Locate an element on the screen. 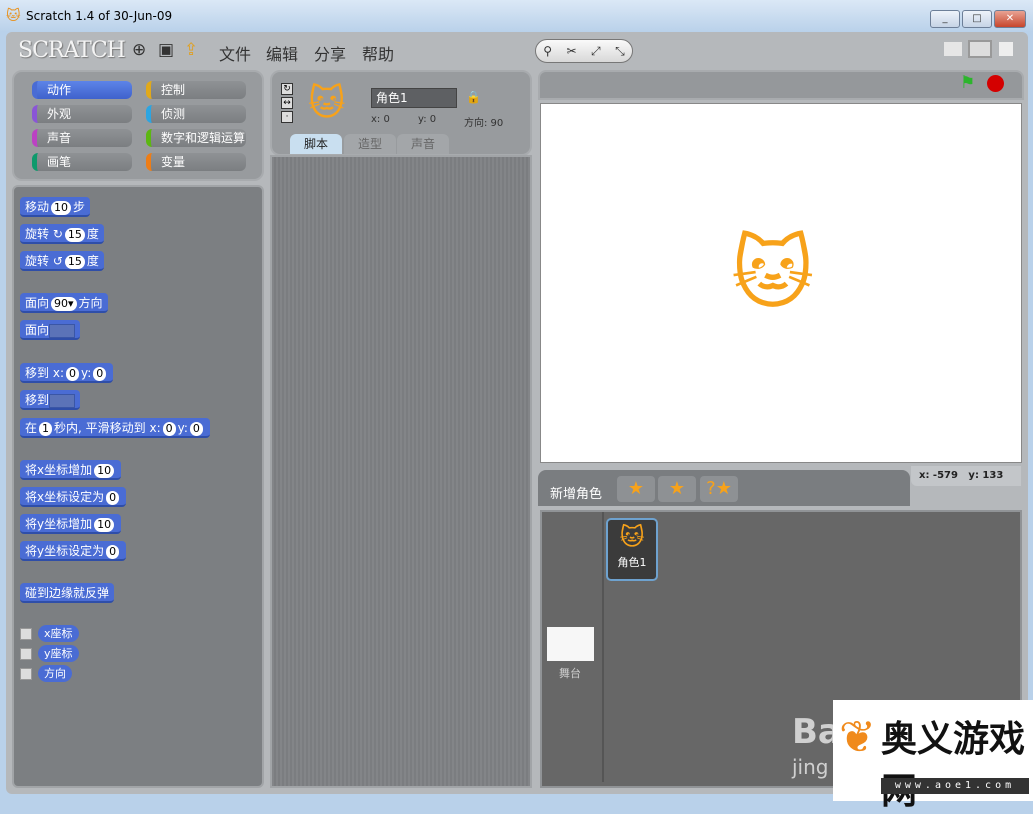 This screenshot has width=1033, height=814. sprite-tile: 🐱 角色1 is located at coordinates (632, 549).